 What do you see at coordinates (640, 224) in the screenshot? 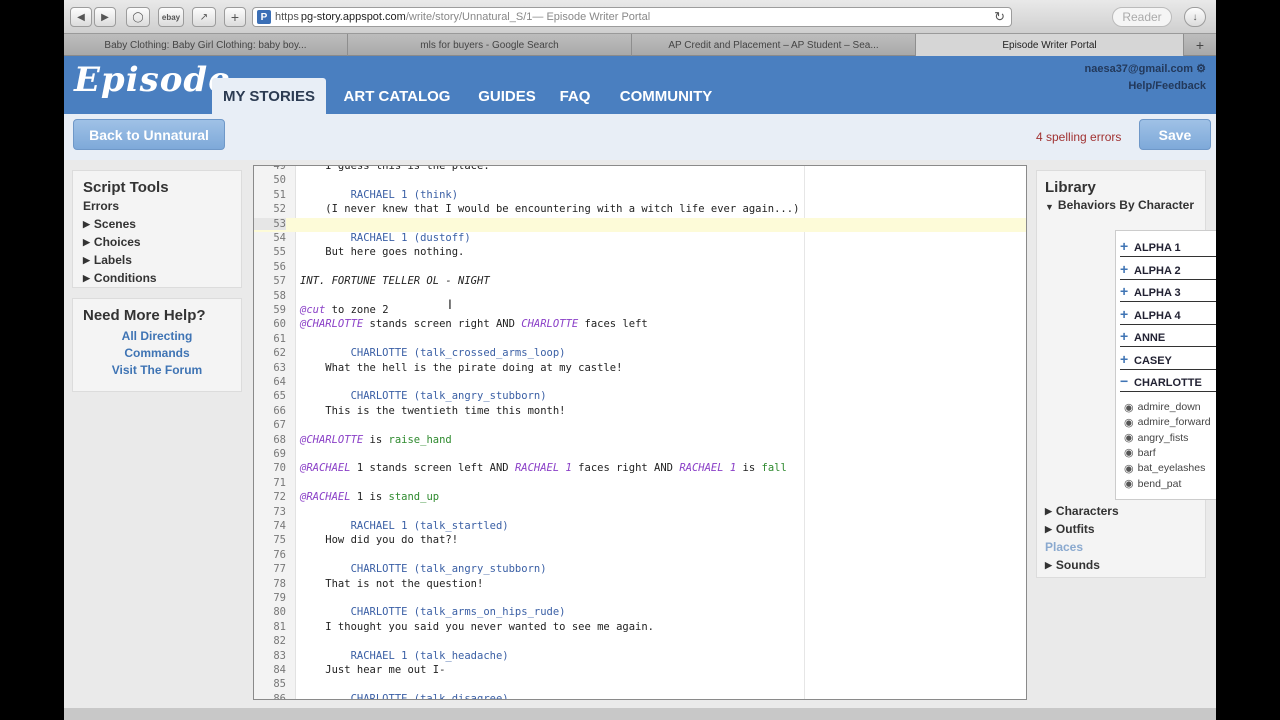
I see `editor-line: 53` at bounding box center [640, 224].